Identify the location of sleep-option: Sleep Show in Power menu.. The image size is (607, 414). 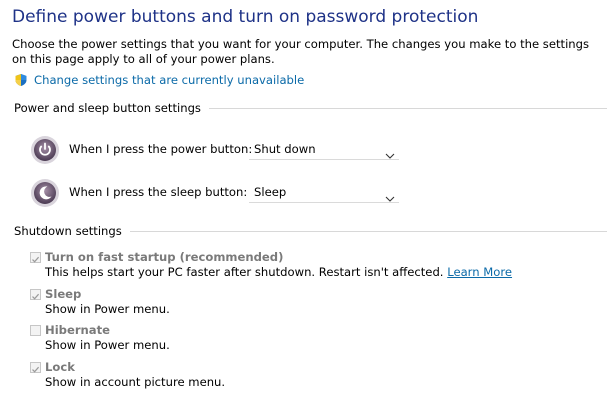
(99, 301).